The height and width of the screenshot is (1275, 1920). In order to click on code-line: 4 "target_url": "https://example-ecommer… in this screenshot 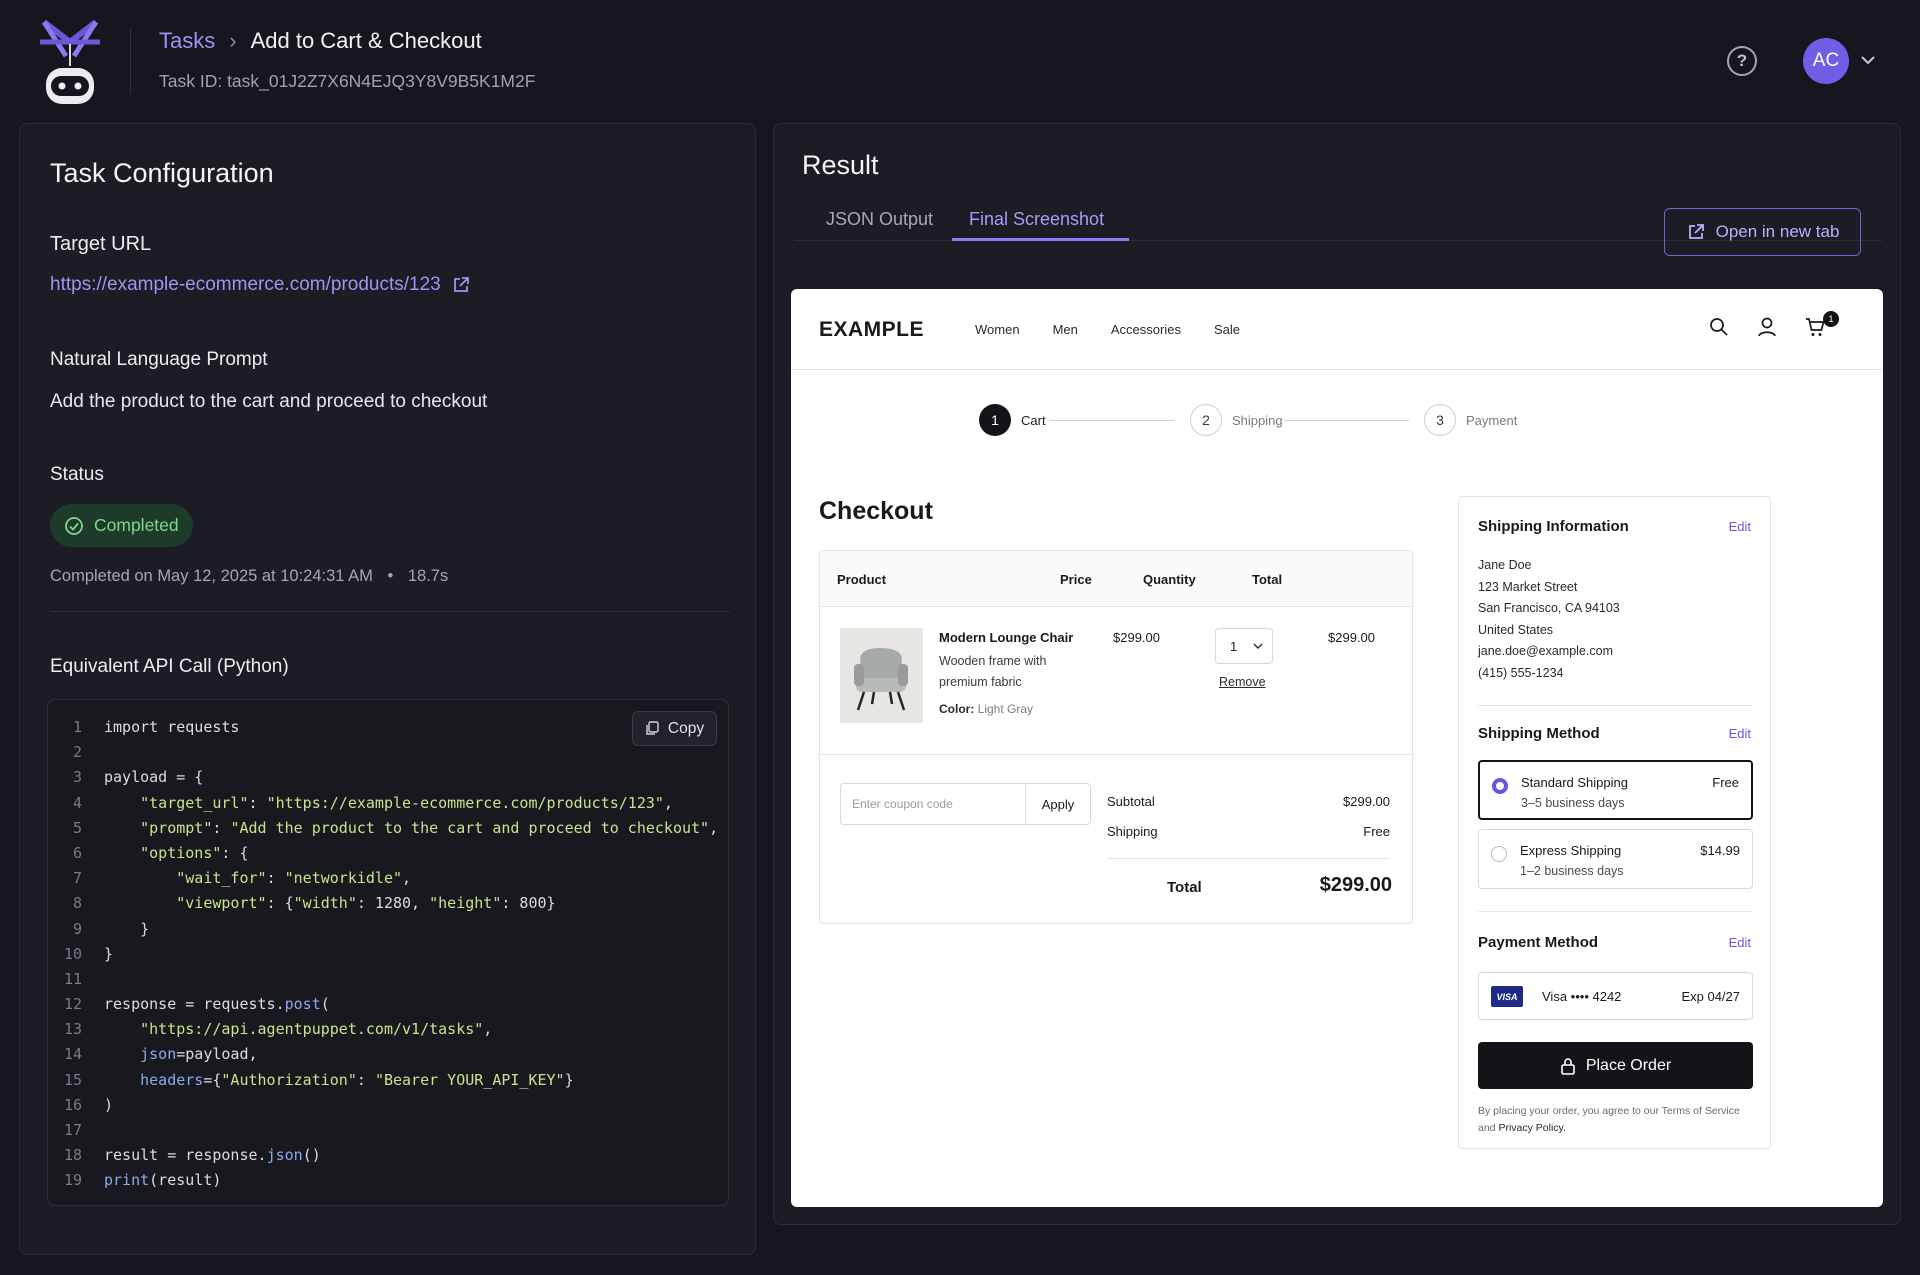, I will do `click(388, 803)`.